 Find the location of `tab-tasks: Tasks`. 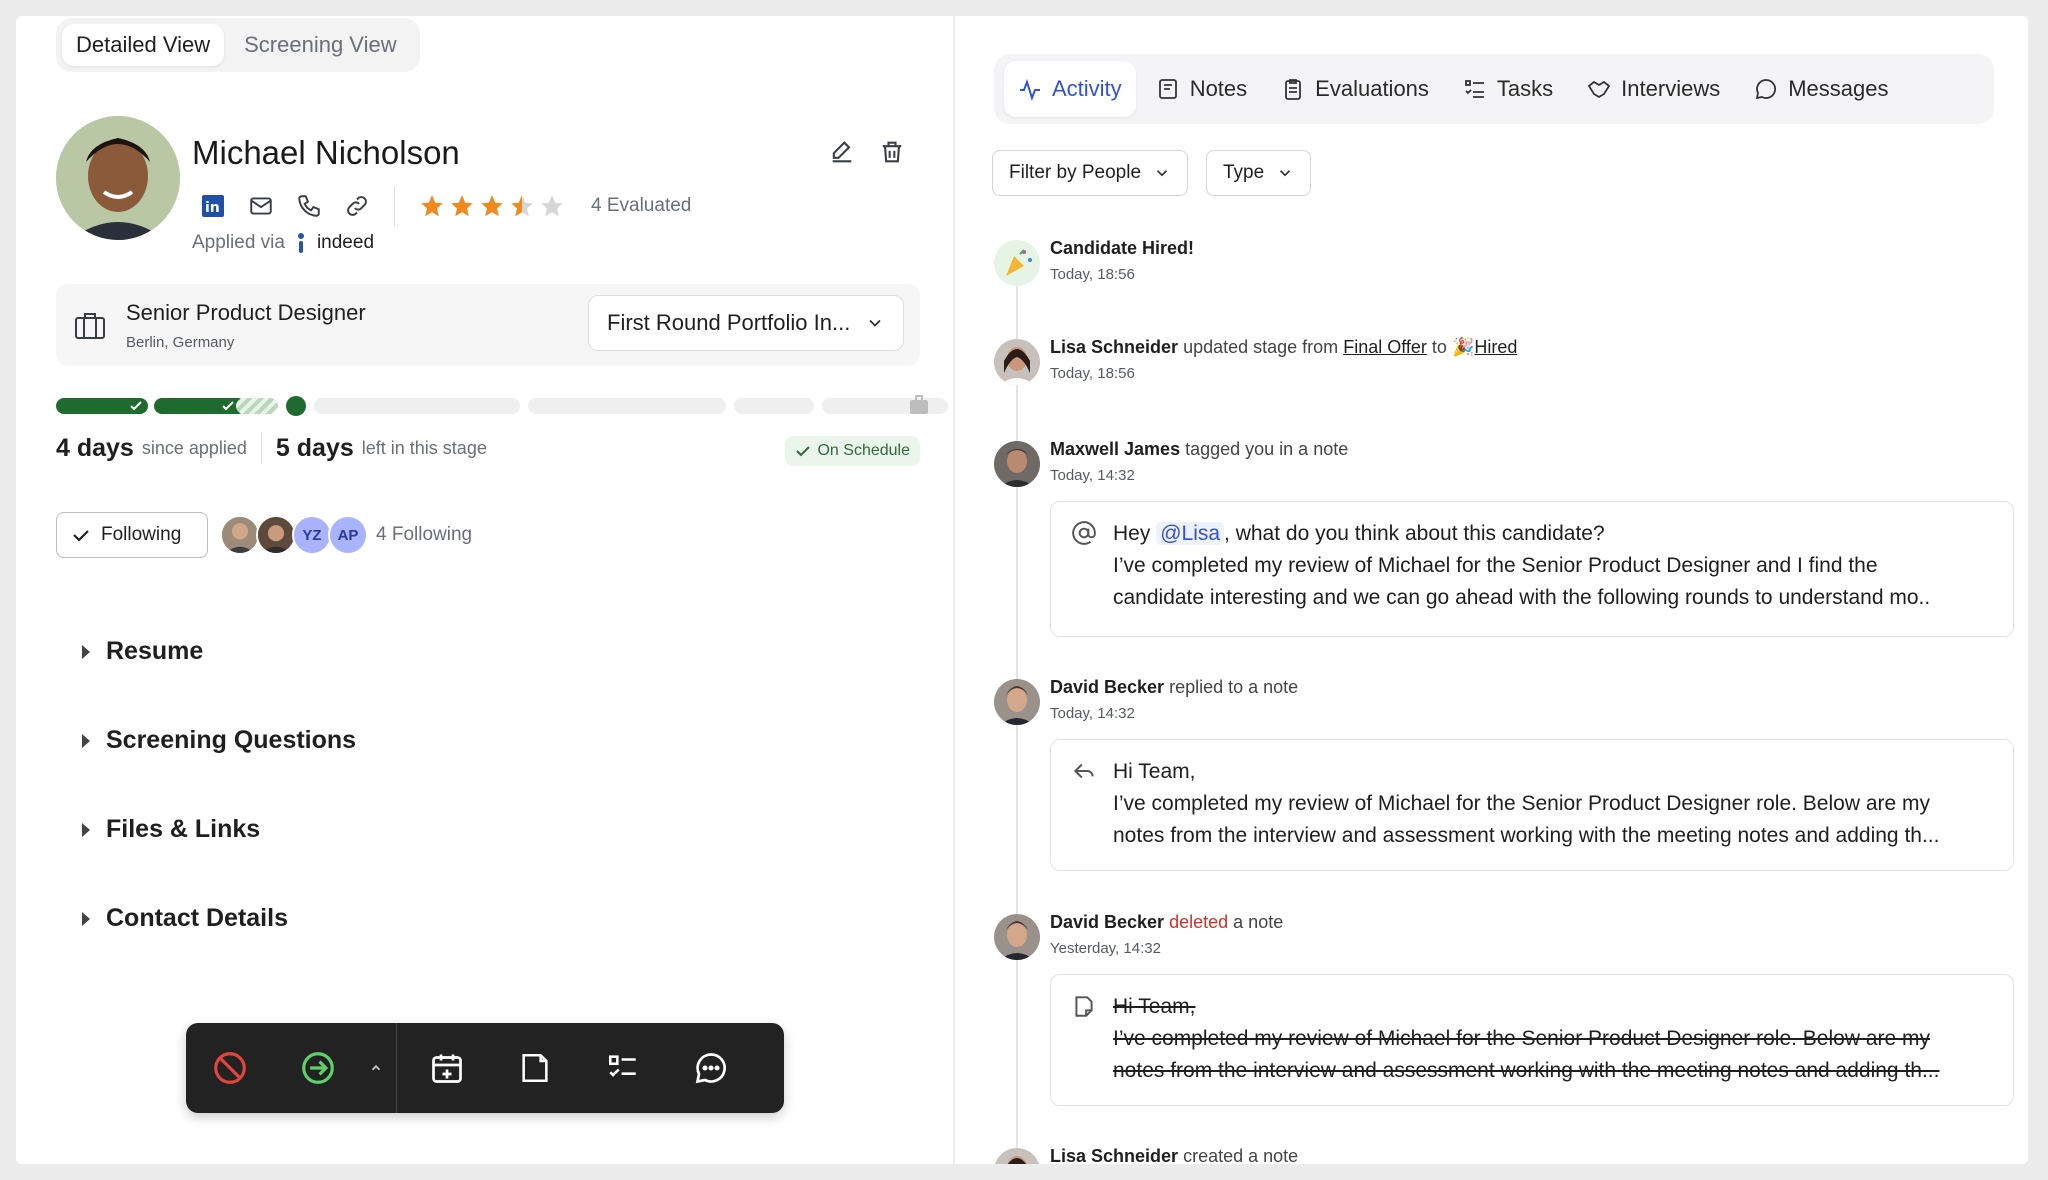

tab-tasks: Tasks is located at coordinates (1508, 89).